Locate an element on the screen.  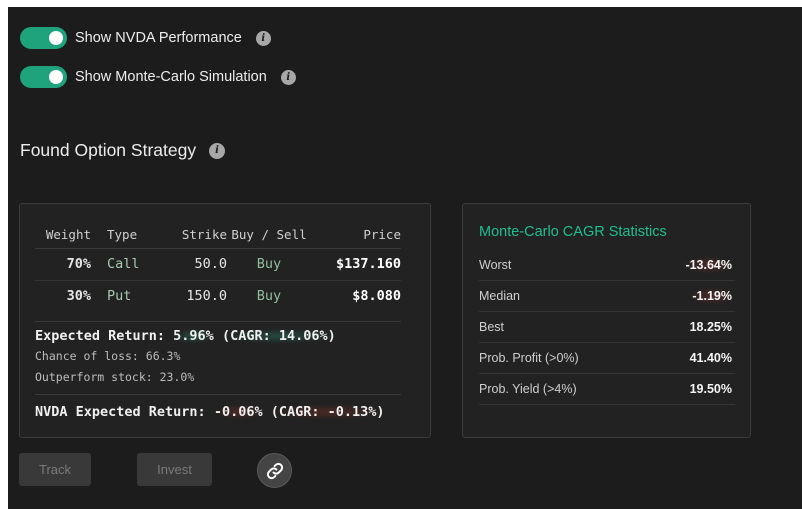
nvda-expected-cagr: (CAGR: -0.13%) is located at coordinates (327, 412).